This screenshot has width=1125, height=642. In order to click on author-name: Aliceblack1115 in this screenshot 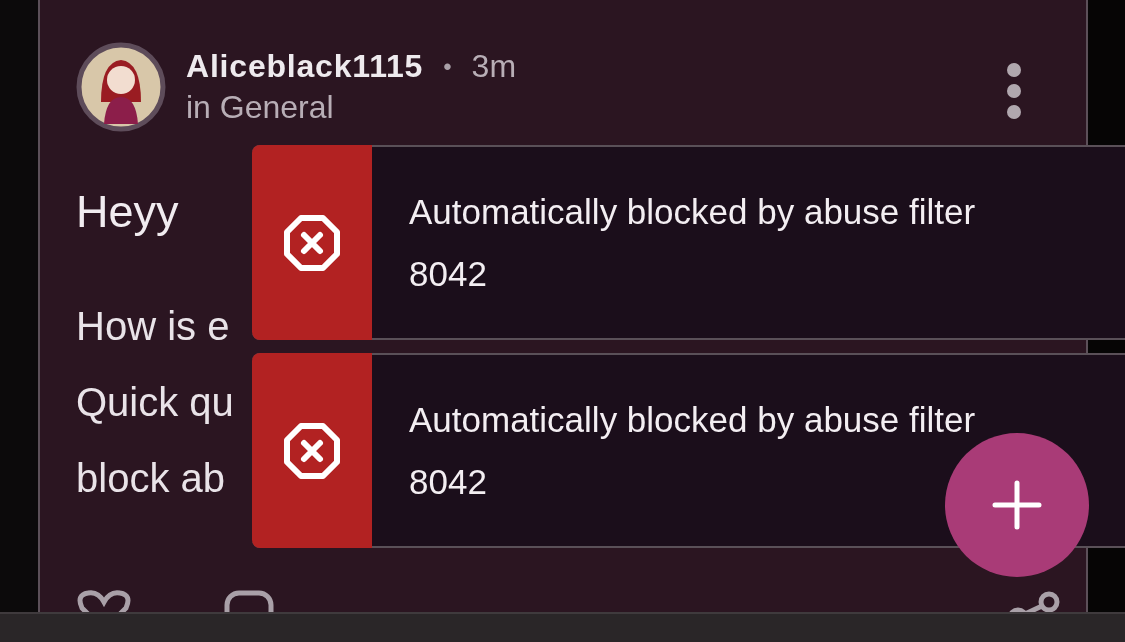, I will do `click(305, 66)`.